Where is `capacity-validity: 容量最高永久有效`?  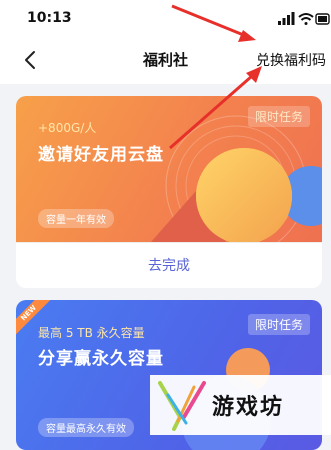 capacity-validity: 容量最高永久有效 is located at coordinates (86, 427).